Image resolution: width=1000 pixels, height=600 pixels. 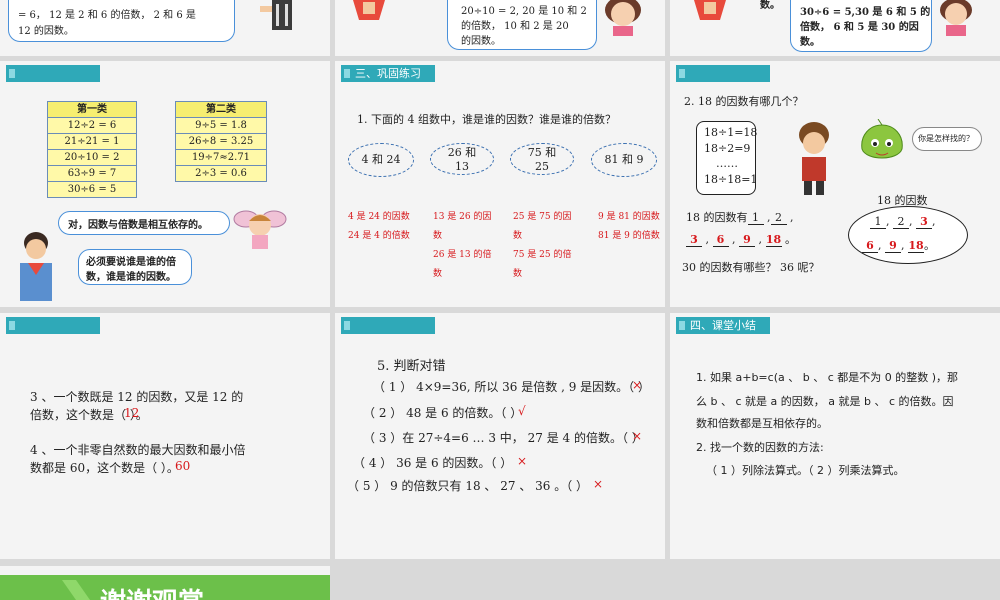 I want to click on bubble-text-line: 20÷10 = 2, 20 是 10 和 2, so click(x=524, y=11).